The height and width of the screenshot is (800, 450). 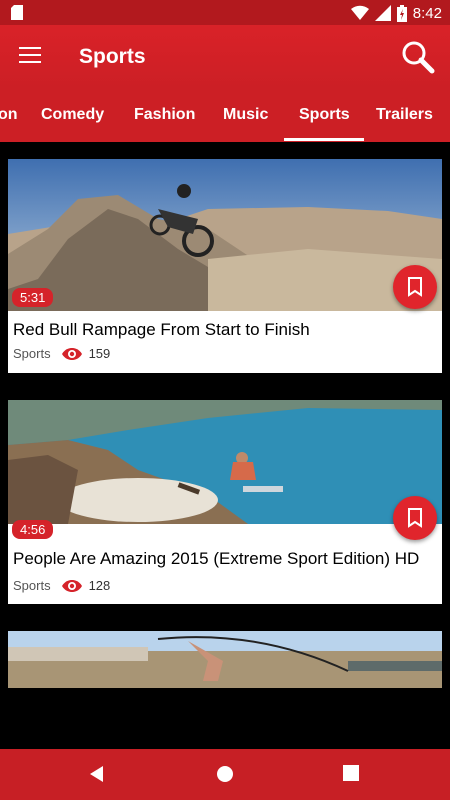 I want to click on video-card, so click(x=225, y=659).